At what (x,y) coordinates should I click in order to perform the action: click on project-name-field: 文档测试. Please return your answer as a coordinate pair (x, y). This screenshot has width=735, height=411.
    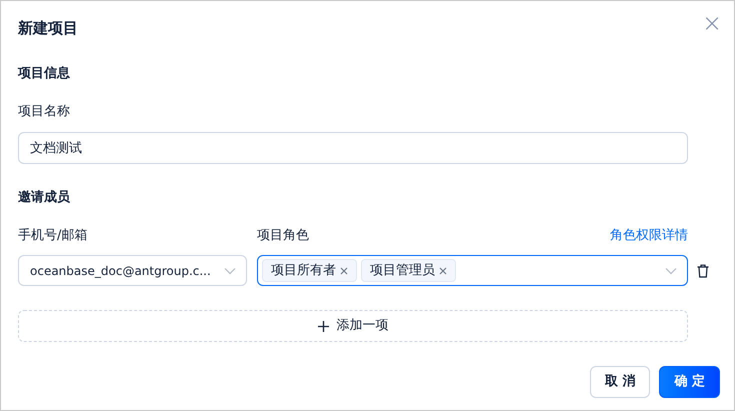
    Looking at the image, I should click on (353, 148).